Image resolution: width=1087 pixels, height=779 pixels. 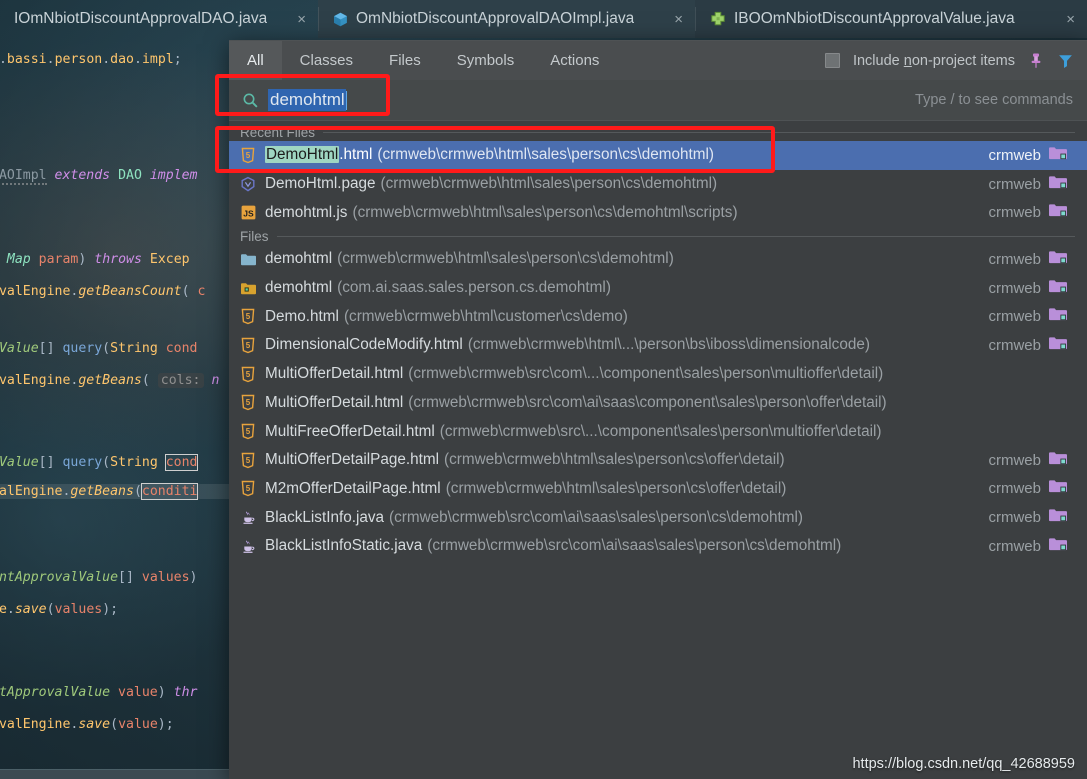 What do you see at coordinates (346, 100) in the screenshot?
I see `text-caret` at bounding box center [346, 100].